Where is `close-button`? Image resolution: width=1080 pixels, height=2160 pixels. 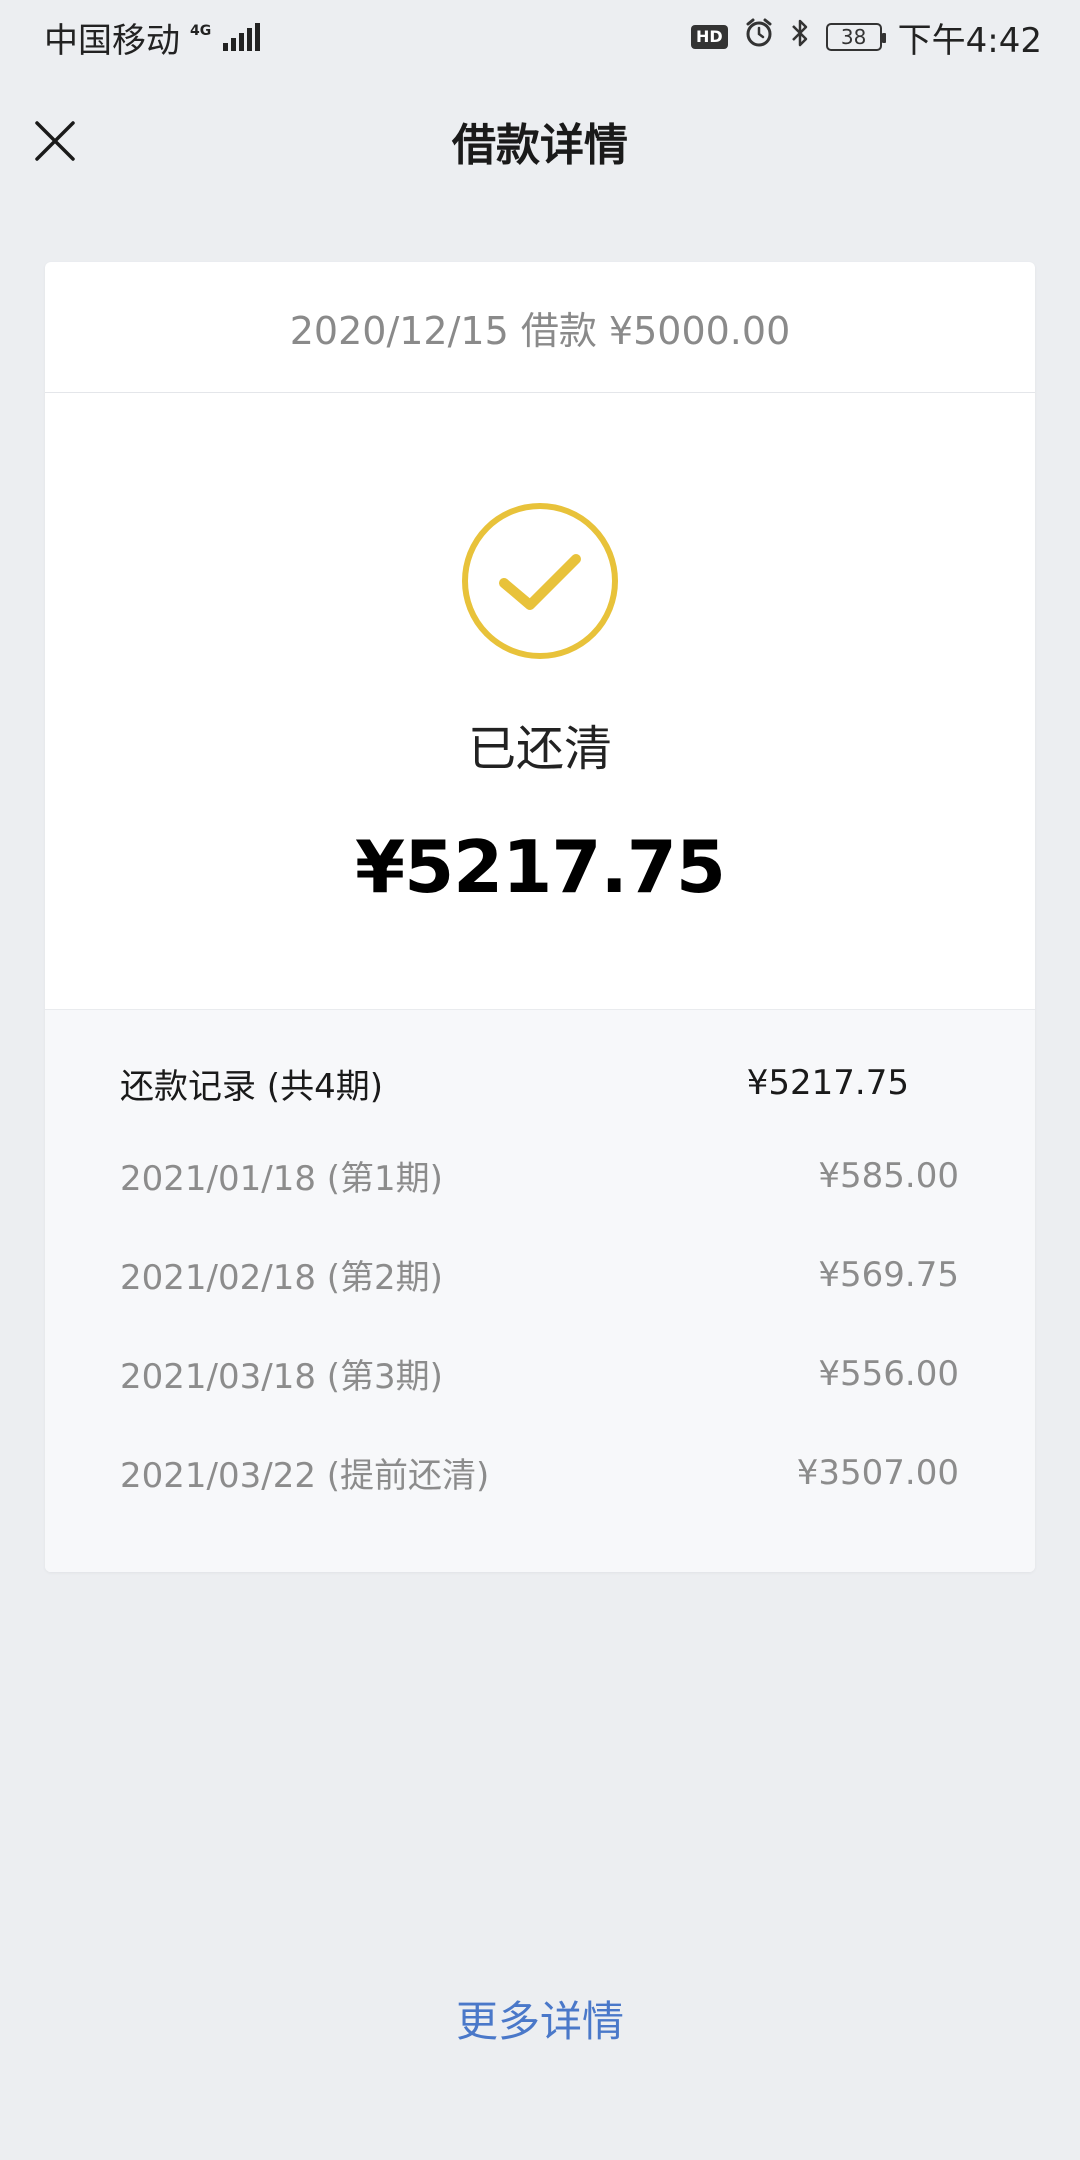 close-button is located at coordinates (55, 141).